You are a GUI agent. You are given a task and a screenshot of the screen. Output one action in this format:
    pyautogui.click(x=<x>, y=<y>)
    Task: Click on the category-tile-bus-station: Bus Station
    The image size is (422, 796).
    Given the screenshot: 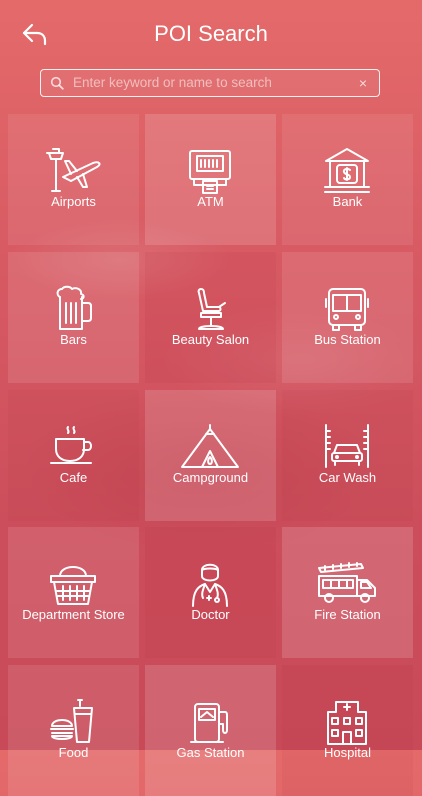 What is the action you would take?
    pyautogui.click(x=347, y=317)
    